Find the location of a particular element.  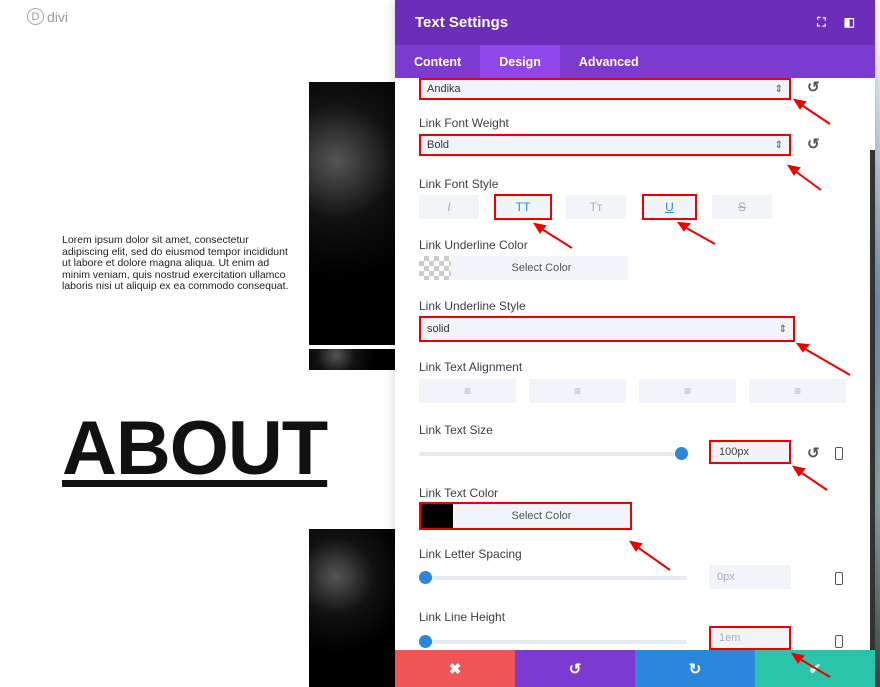

underline-button: U is located at coordinates (669, 207).